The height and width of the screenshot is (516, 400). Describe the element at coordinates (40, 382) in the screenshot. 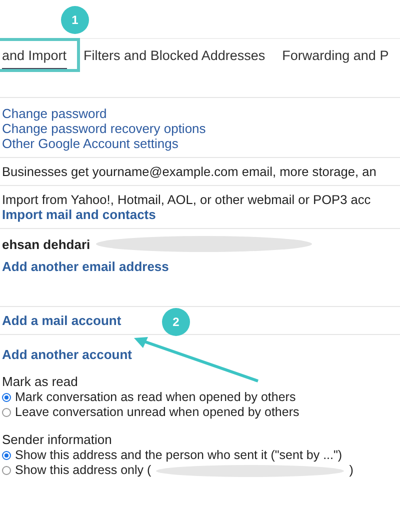

I see `setting-title: Mark as read` at that location.